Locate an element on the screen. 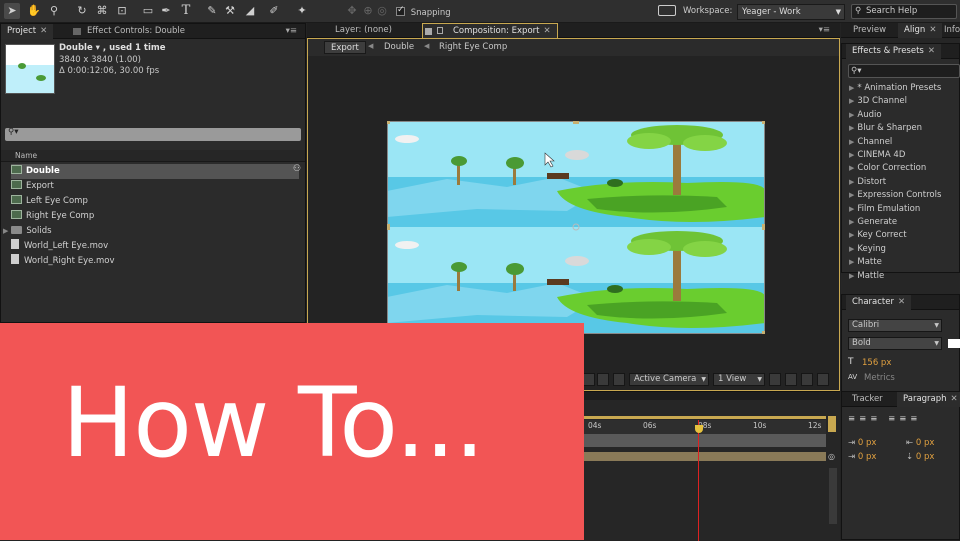  rotate-tool-icon: ↻ is located at coordinates (82, 11).